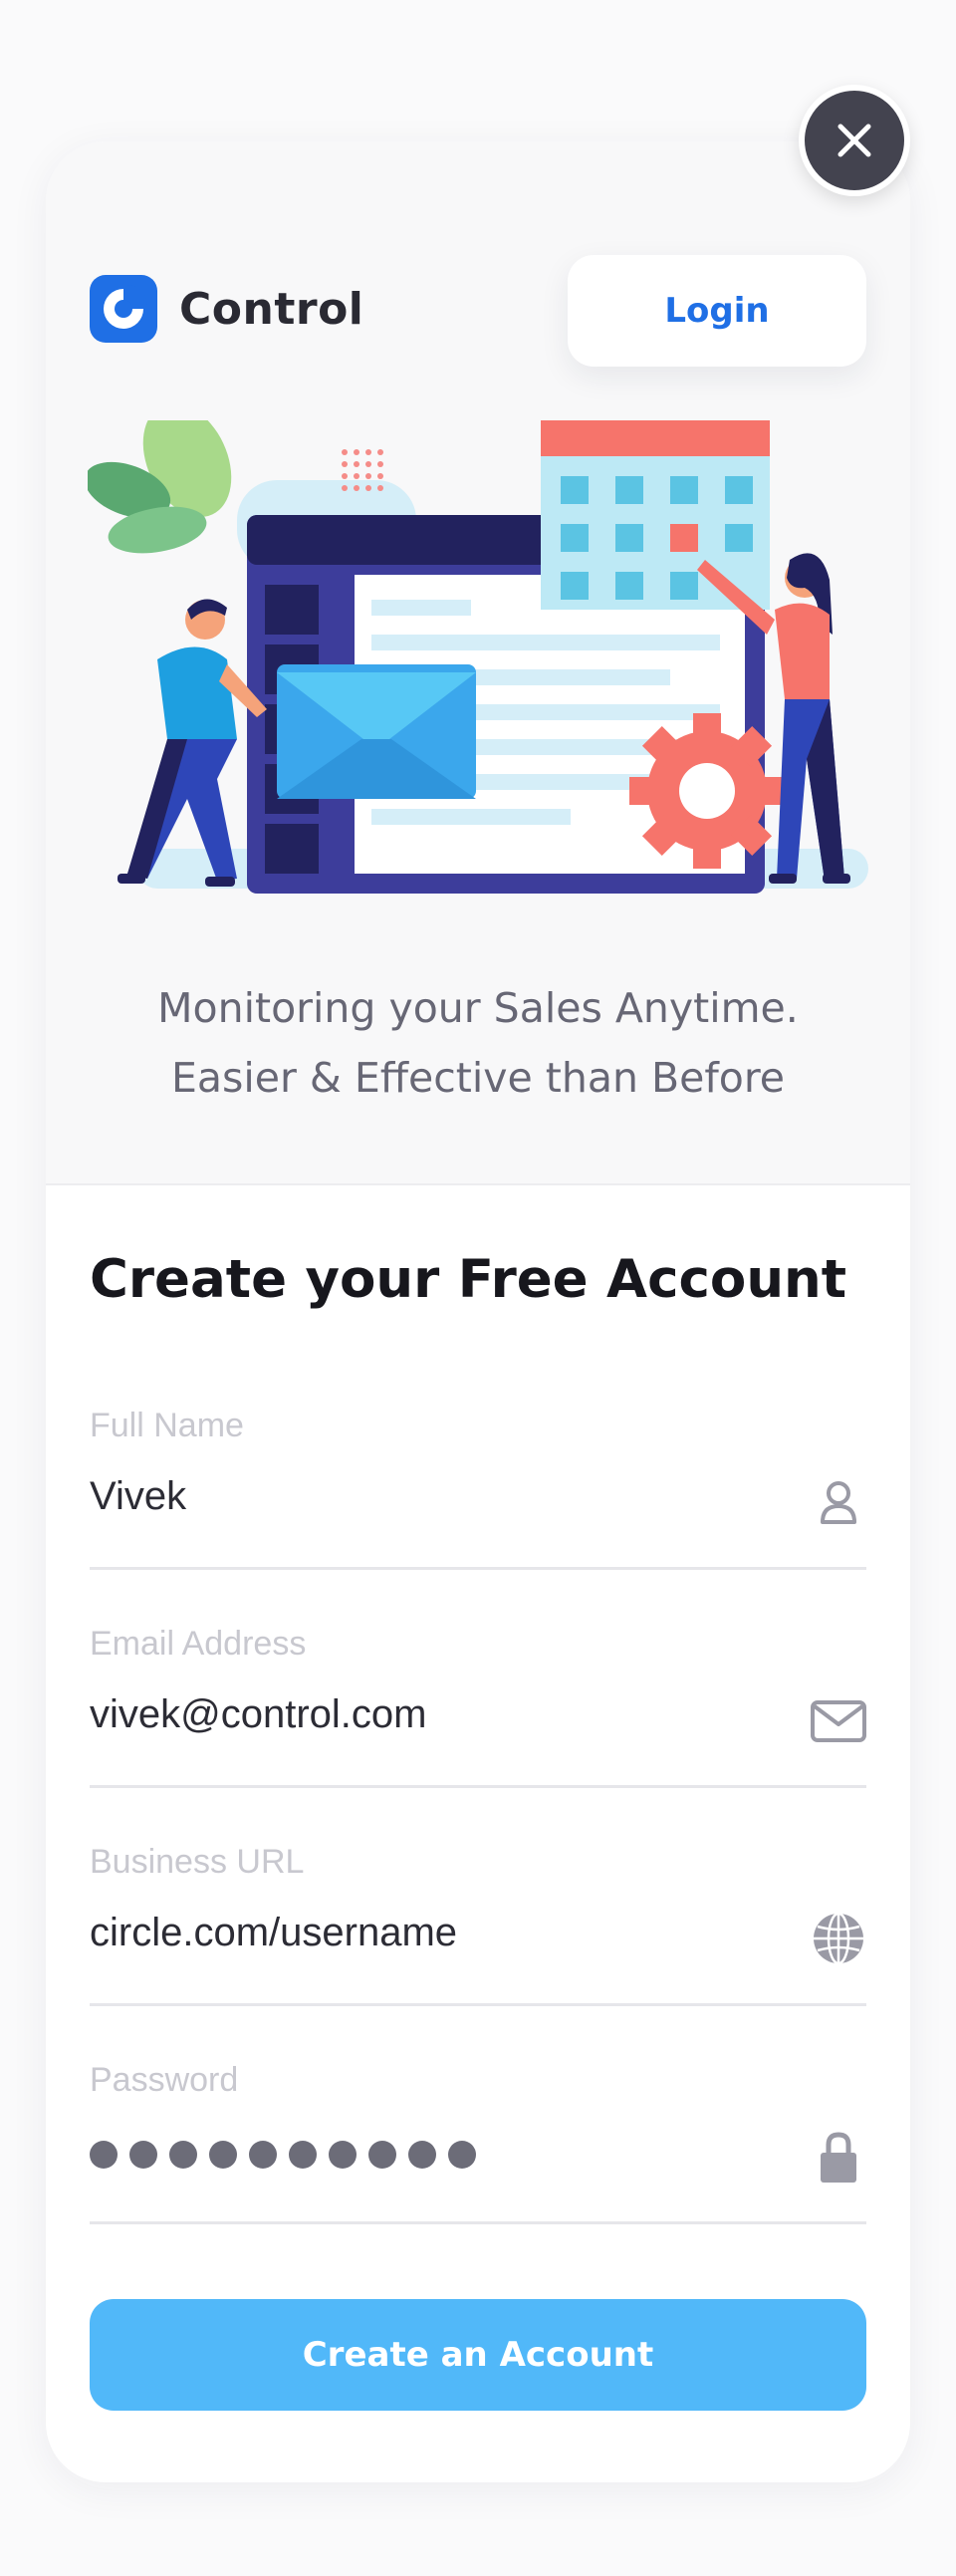 This screenshot has width=956, height=2576. Describe the element at coordinates (478, 1568) in the screenshot. I see `full-name-underline` at that location.